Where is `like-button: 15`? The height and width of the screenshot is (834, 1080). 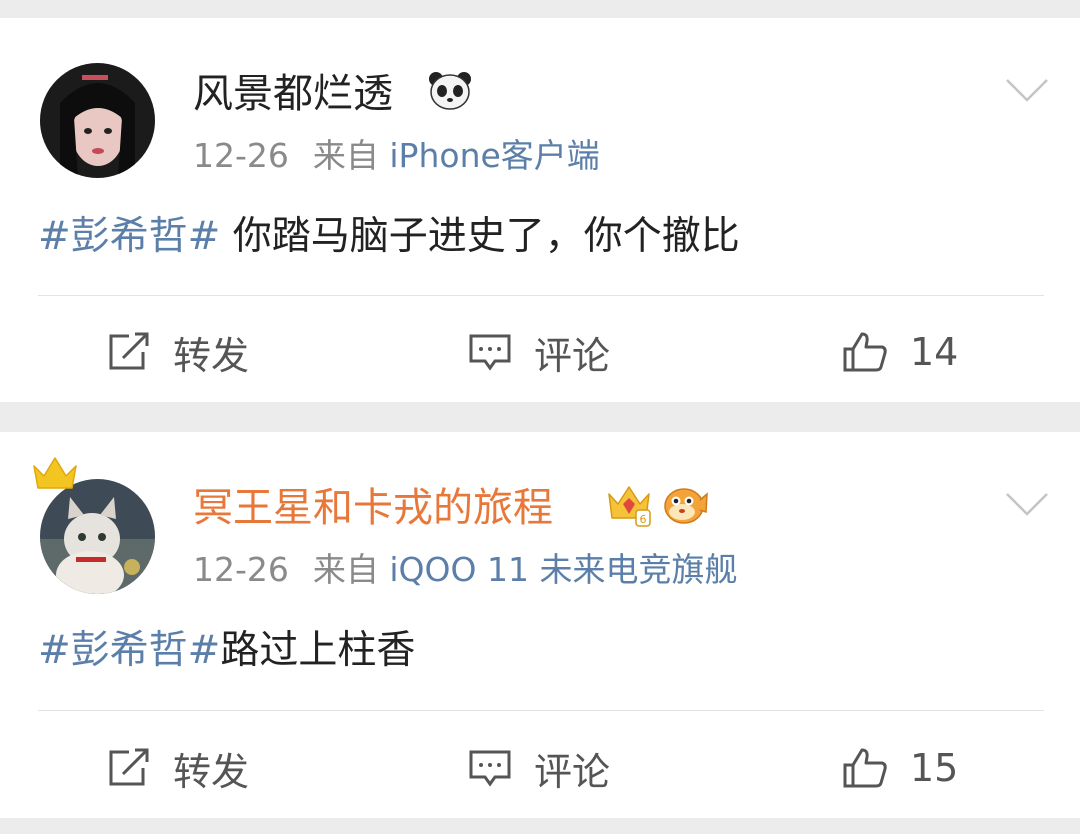
like-button: 15 is located at coordinates (900, 768).